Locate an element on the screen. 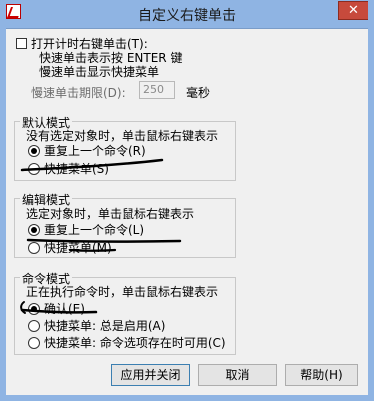 The height and width of the screenshot is (401, 374). edit-shortcut-menu-radio is located at coordinates (34, 248).